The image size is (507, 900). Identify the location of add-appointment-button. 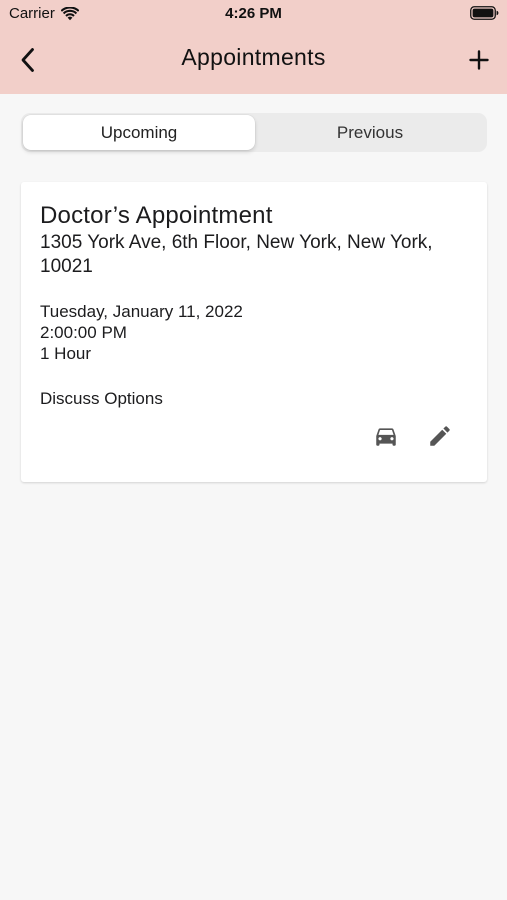
(479, 60).